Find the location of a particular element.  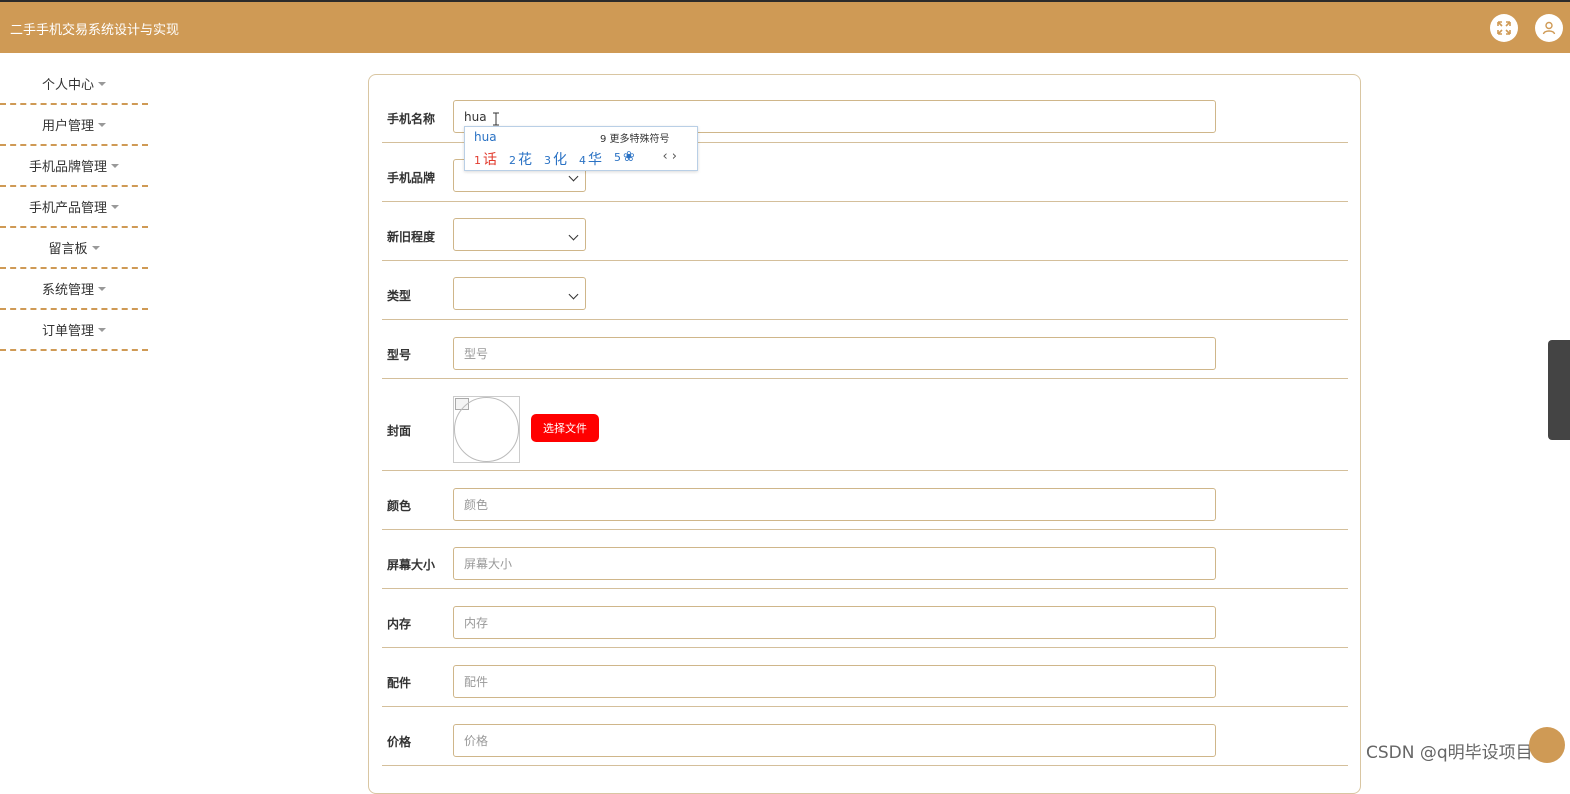

form-row-color: 颜色 is located at coordinates (865, 500).